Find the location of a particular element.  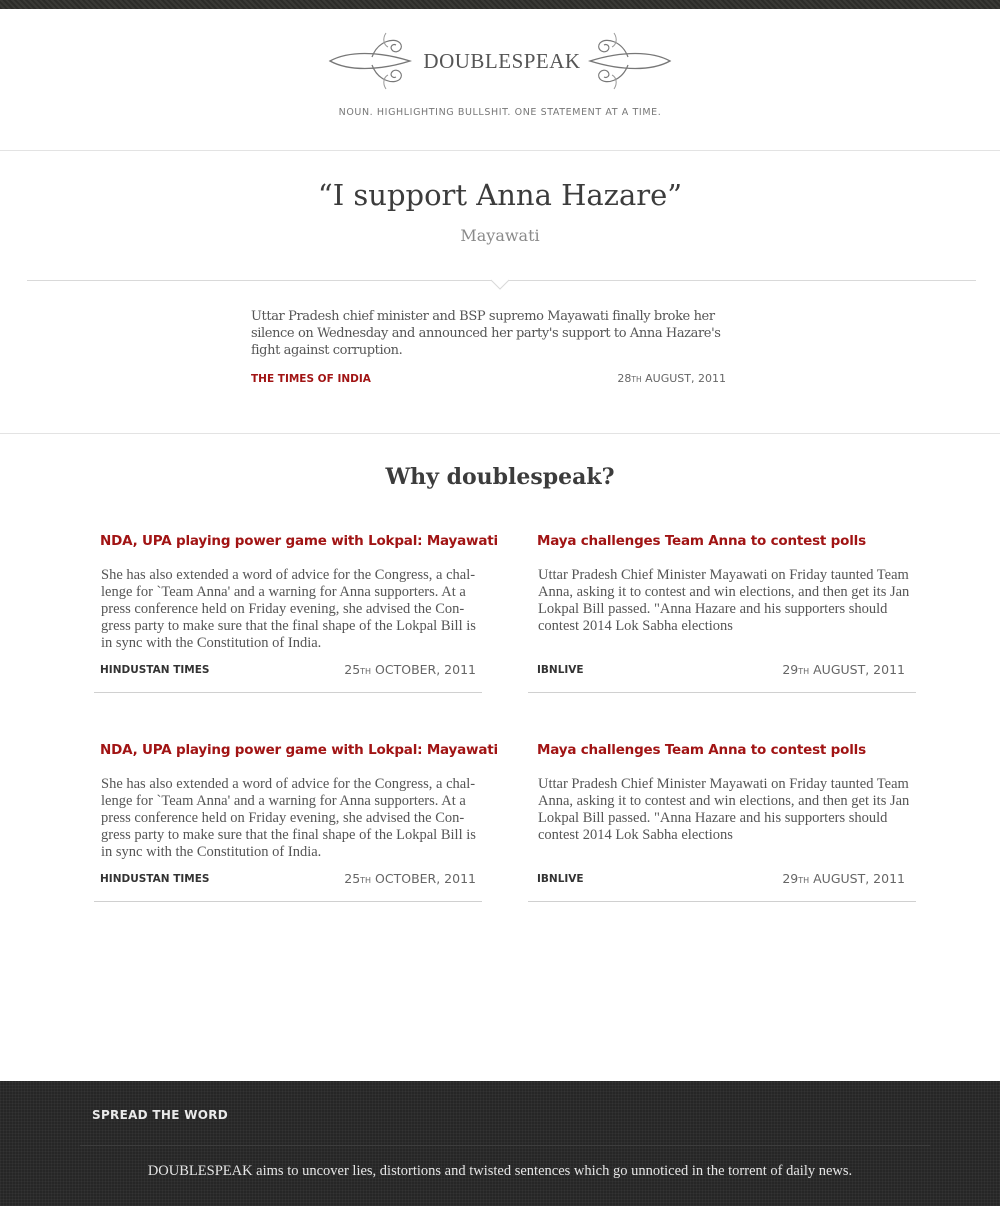

section-heading: Why doublespeak? is located at coordinates (500, 477).